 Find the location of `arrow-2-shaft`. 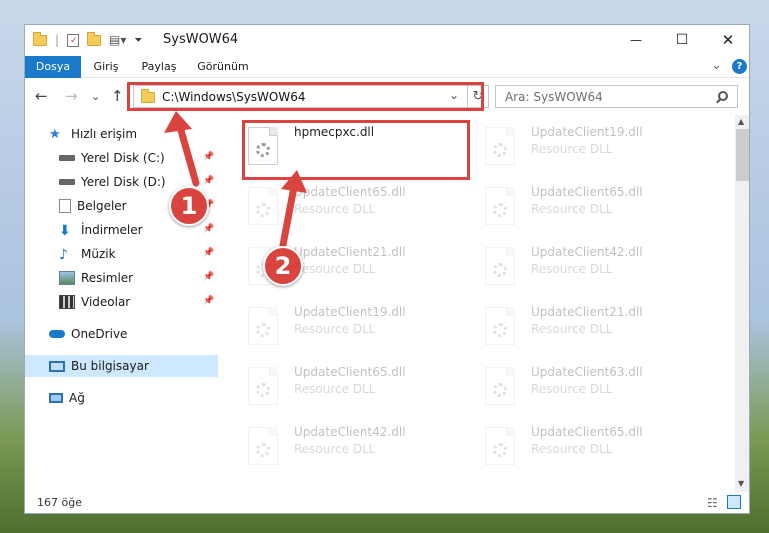

arrow-2-shaft is located at coordinates (288, 216).